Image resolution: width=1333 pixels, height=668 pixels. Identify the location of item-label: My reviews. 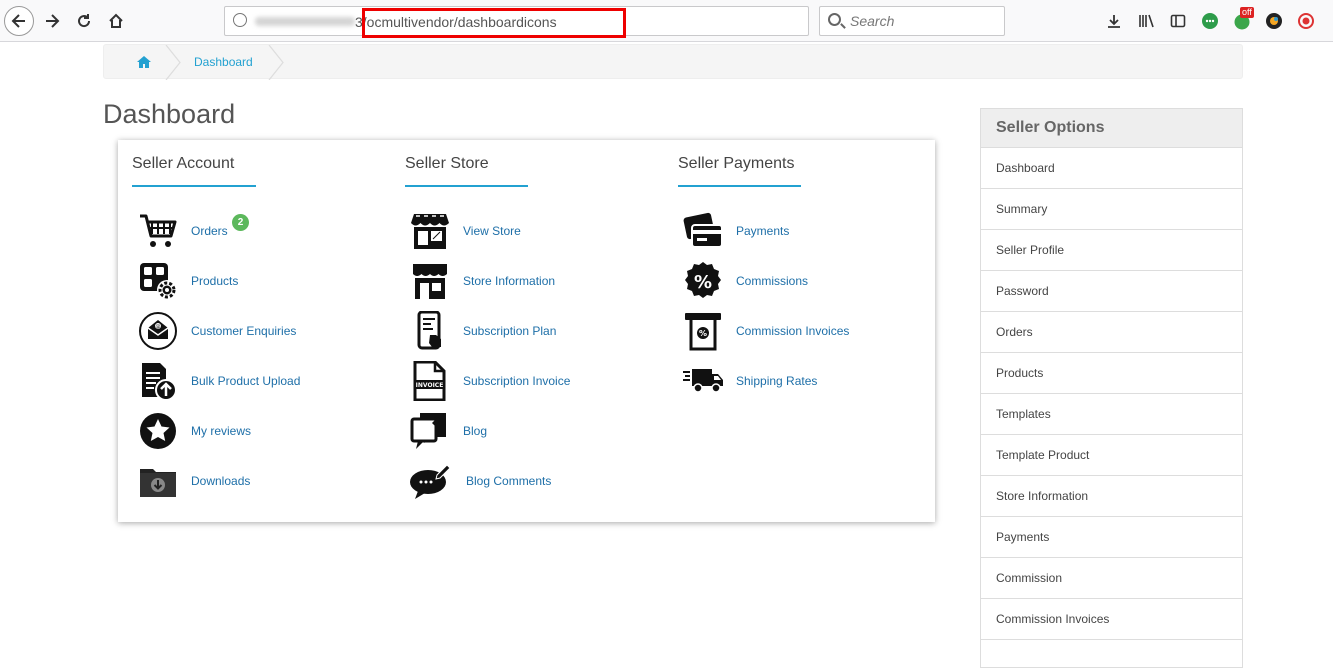
(221, 431).